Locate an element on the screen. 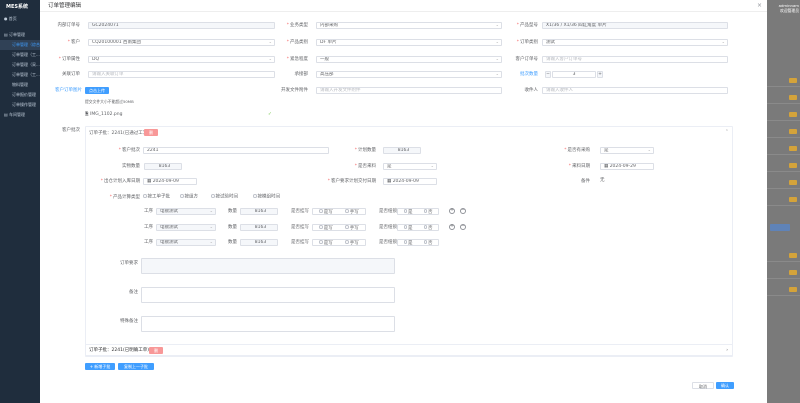  batch-plus-button: + is located at coordinates (600, 74).